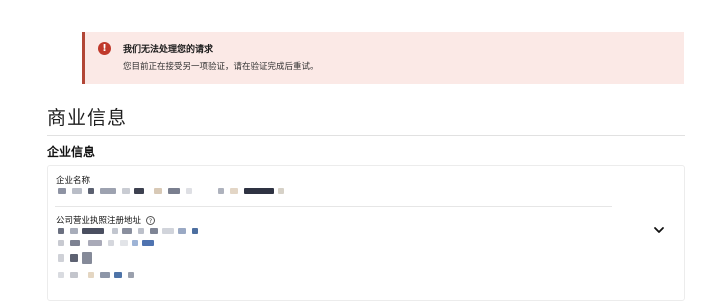 This screenshot has width=720, height=306. I want to click on chevron-down-icon, so click(659, 230).